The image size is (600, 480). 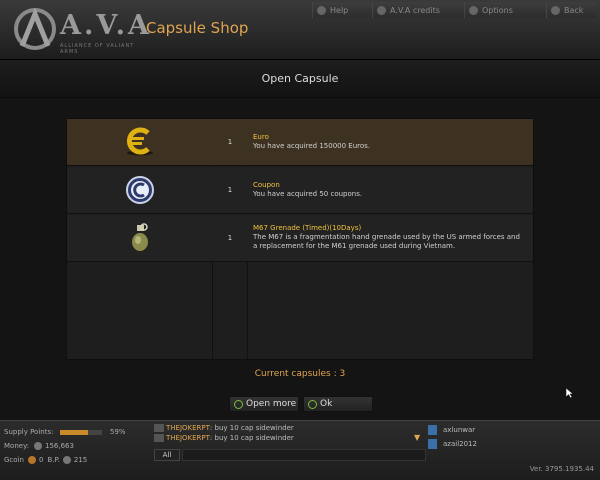 I want to click on euro-coin-icon, so click(x=38, y=446).